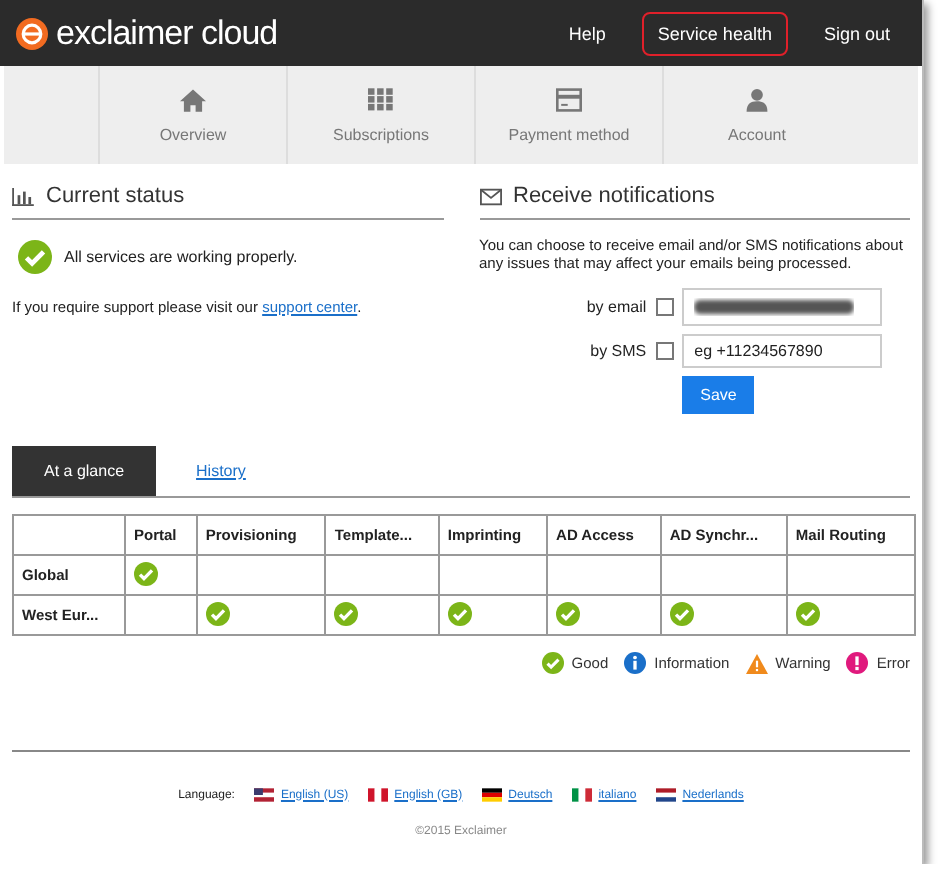  What do you see at coordinates (381, 99) in the screenshot?
I see `grid-icon` at bounding box center [381, 99].